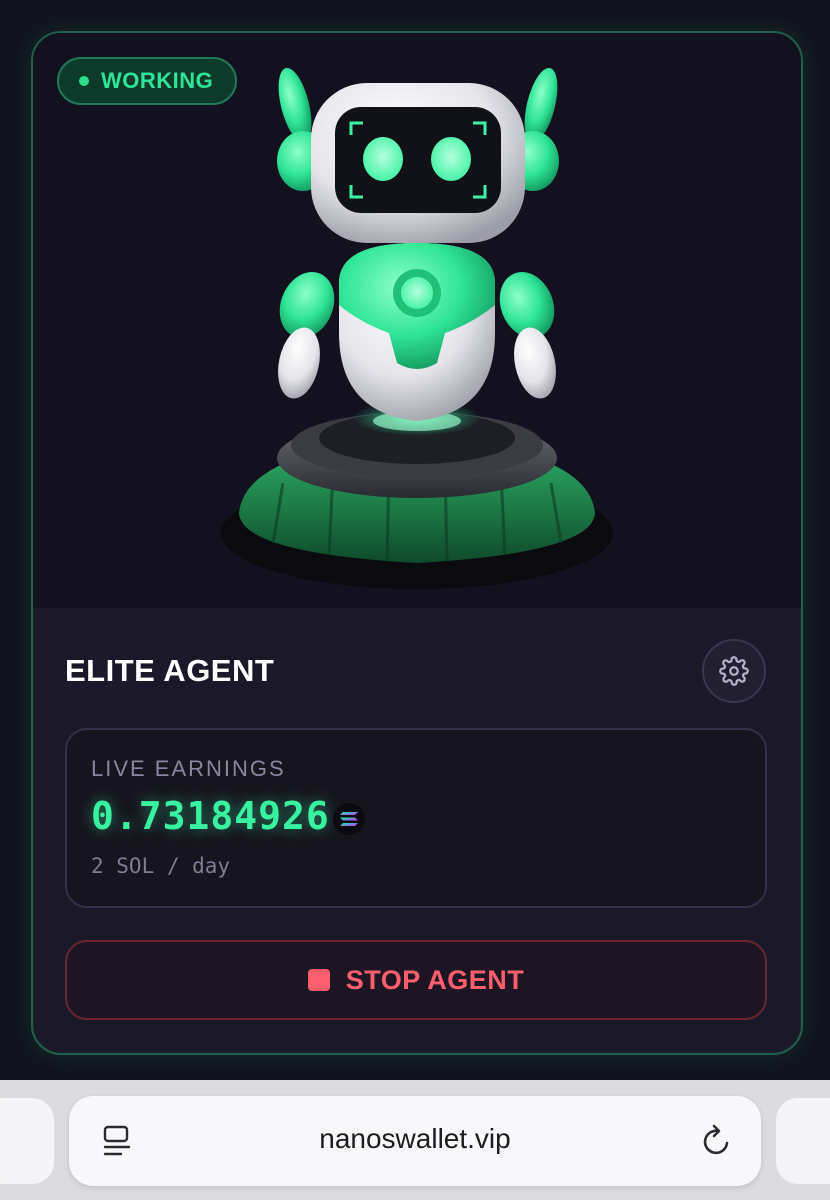 The width and height of the screenshot is (830, 1200). I want to click on status-badge: WORKING, so click(147, 81).